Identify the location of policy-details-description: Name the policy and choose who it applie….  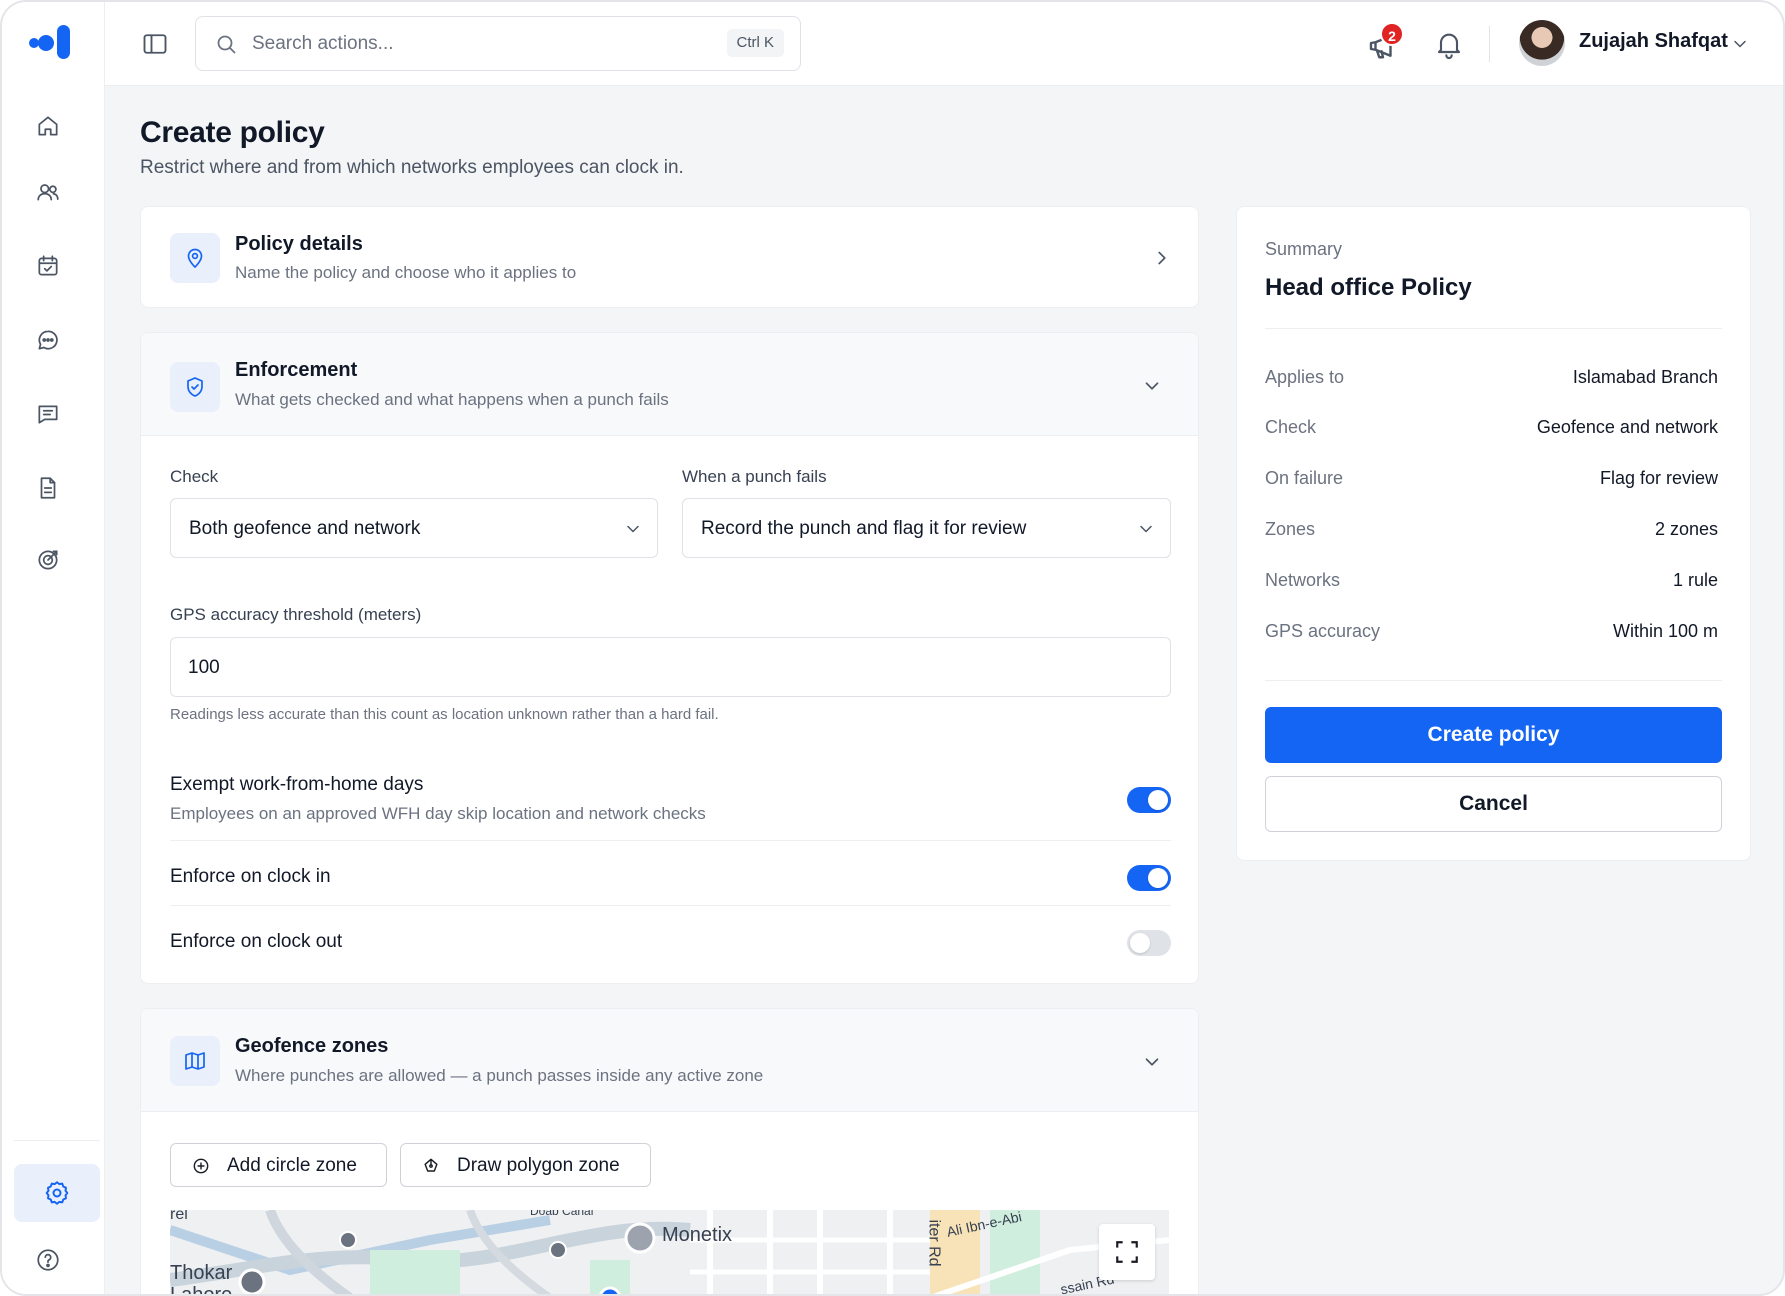
(406, 272).